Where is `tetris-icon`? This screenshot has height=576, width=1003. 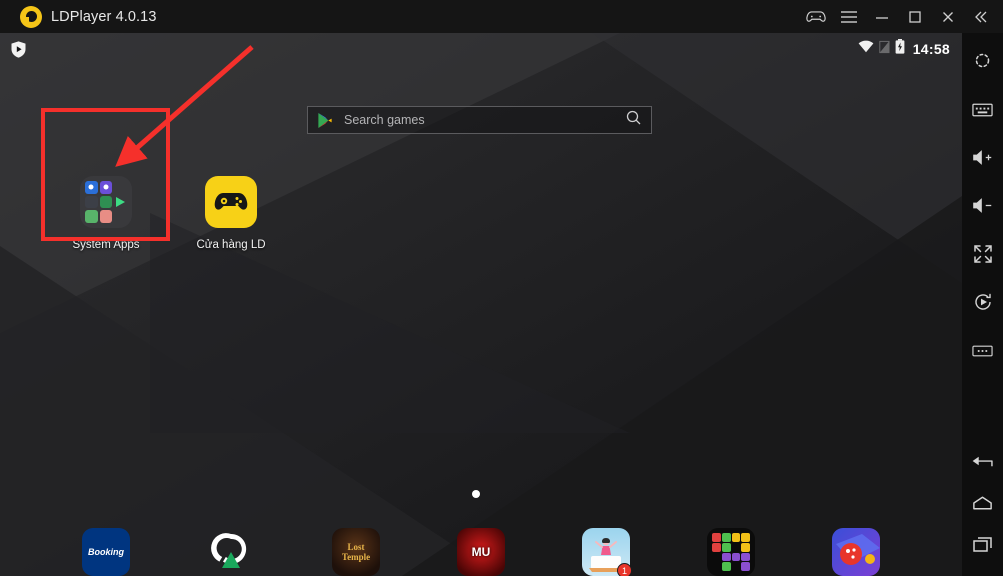
tetris-icon is located at coordinates (731, 552).